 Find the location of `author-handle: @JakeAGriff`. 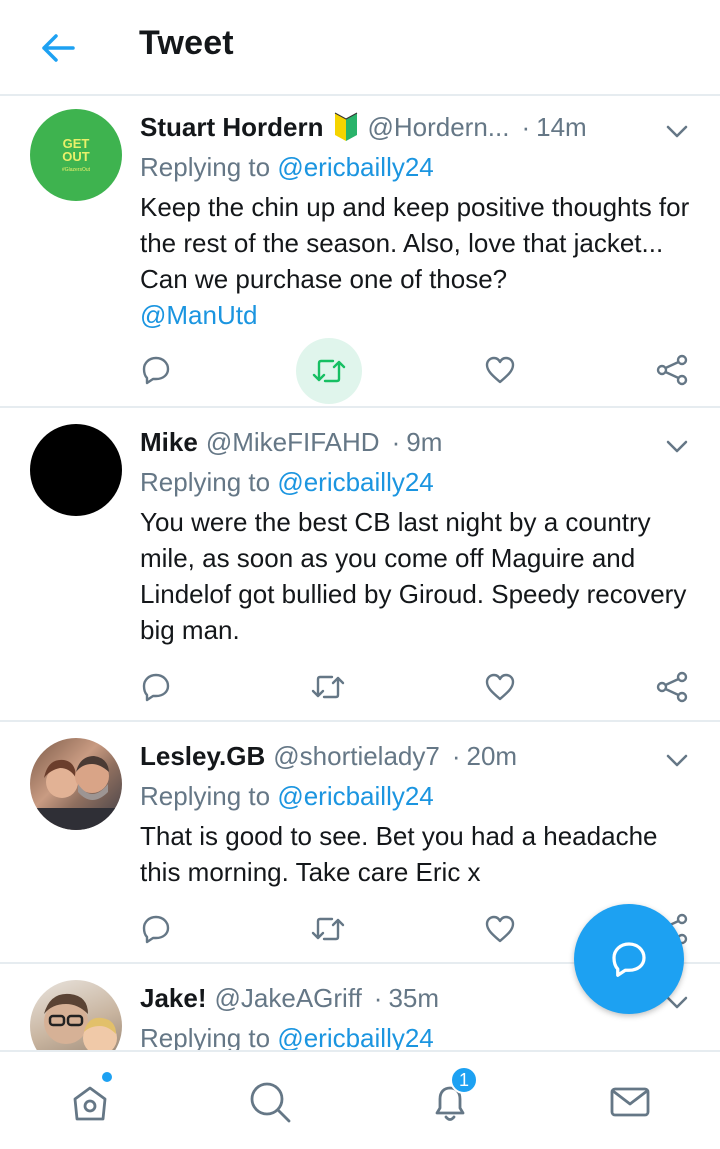

author-handle: @JakeAGriff is located at coordinates (288, 998).